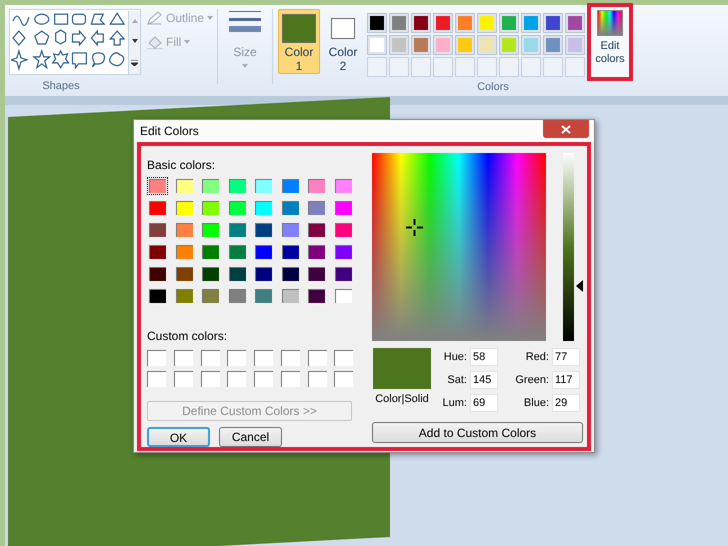 The image size is (728, 546). I want to click on value-input: 77, so click(566, 357).